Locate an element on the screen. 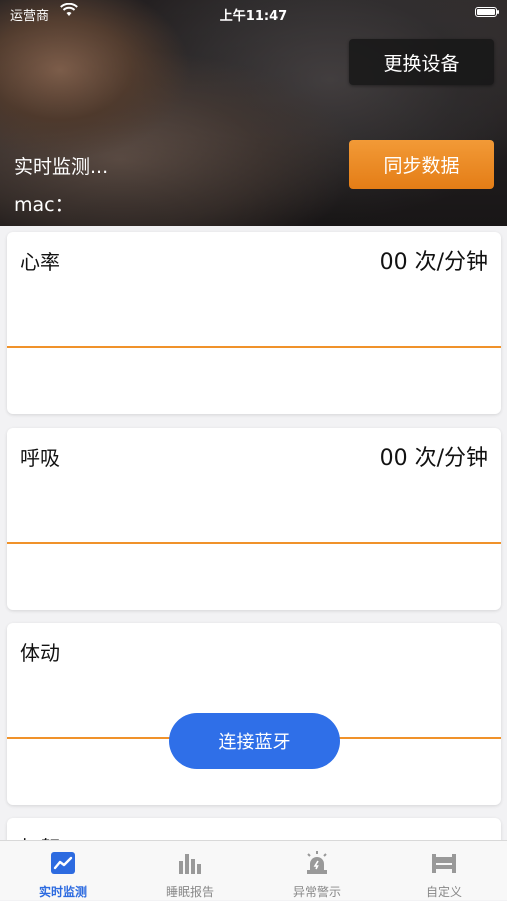 This screenshot has width=507, height=901. bar-chart-icon is located at coordinates (190, 864).